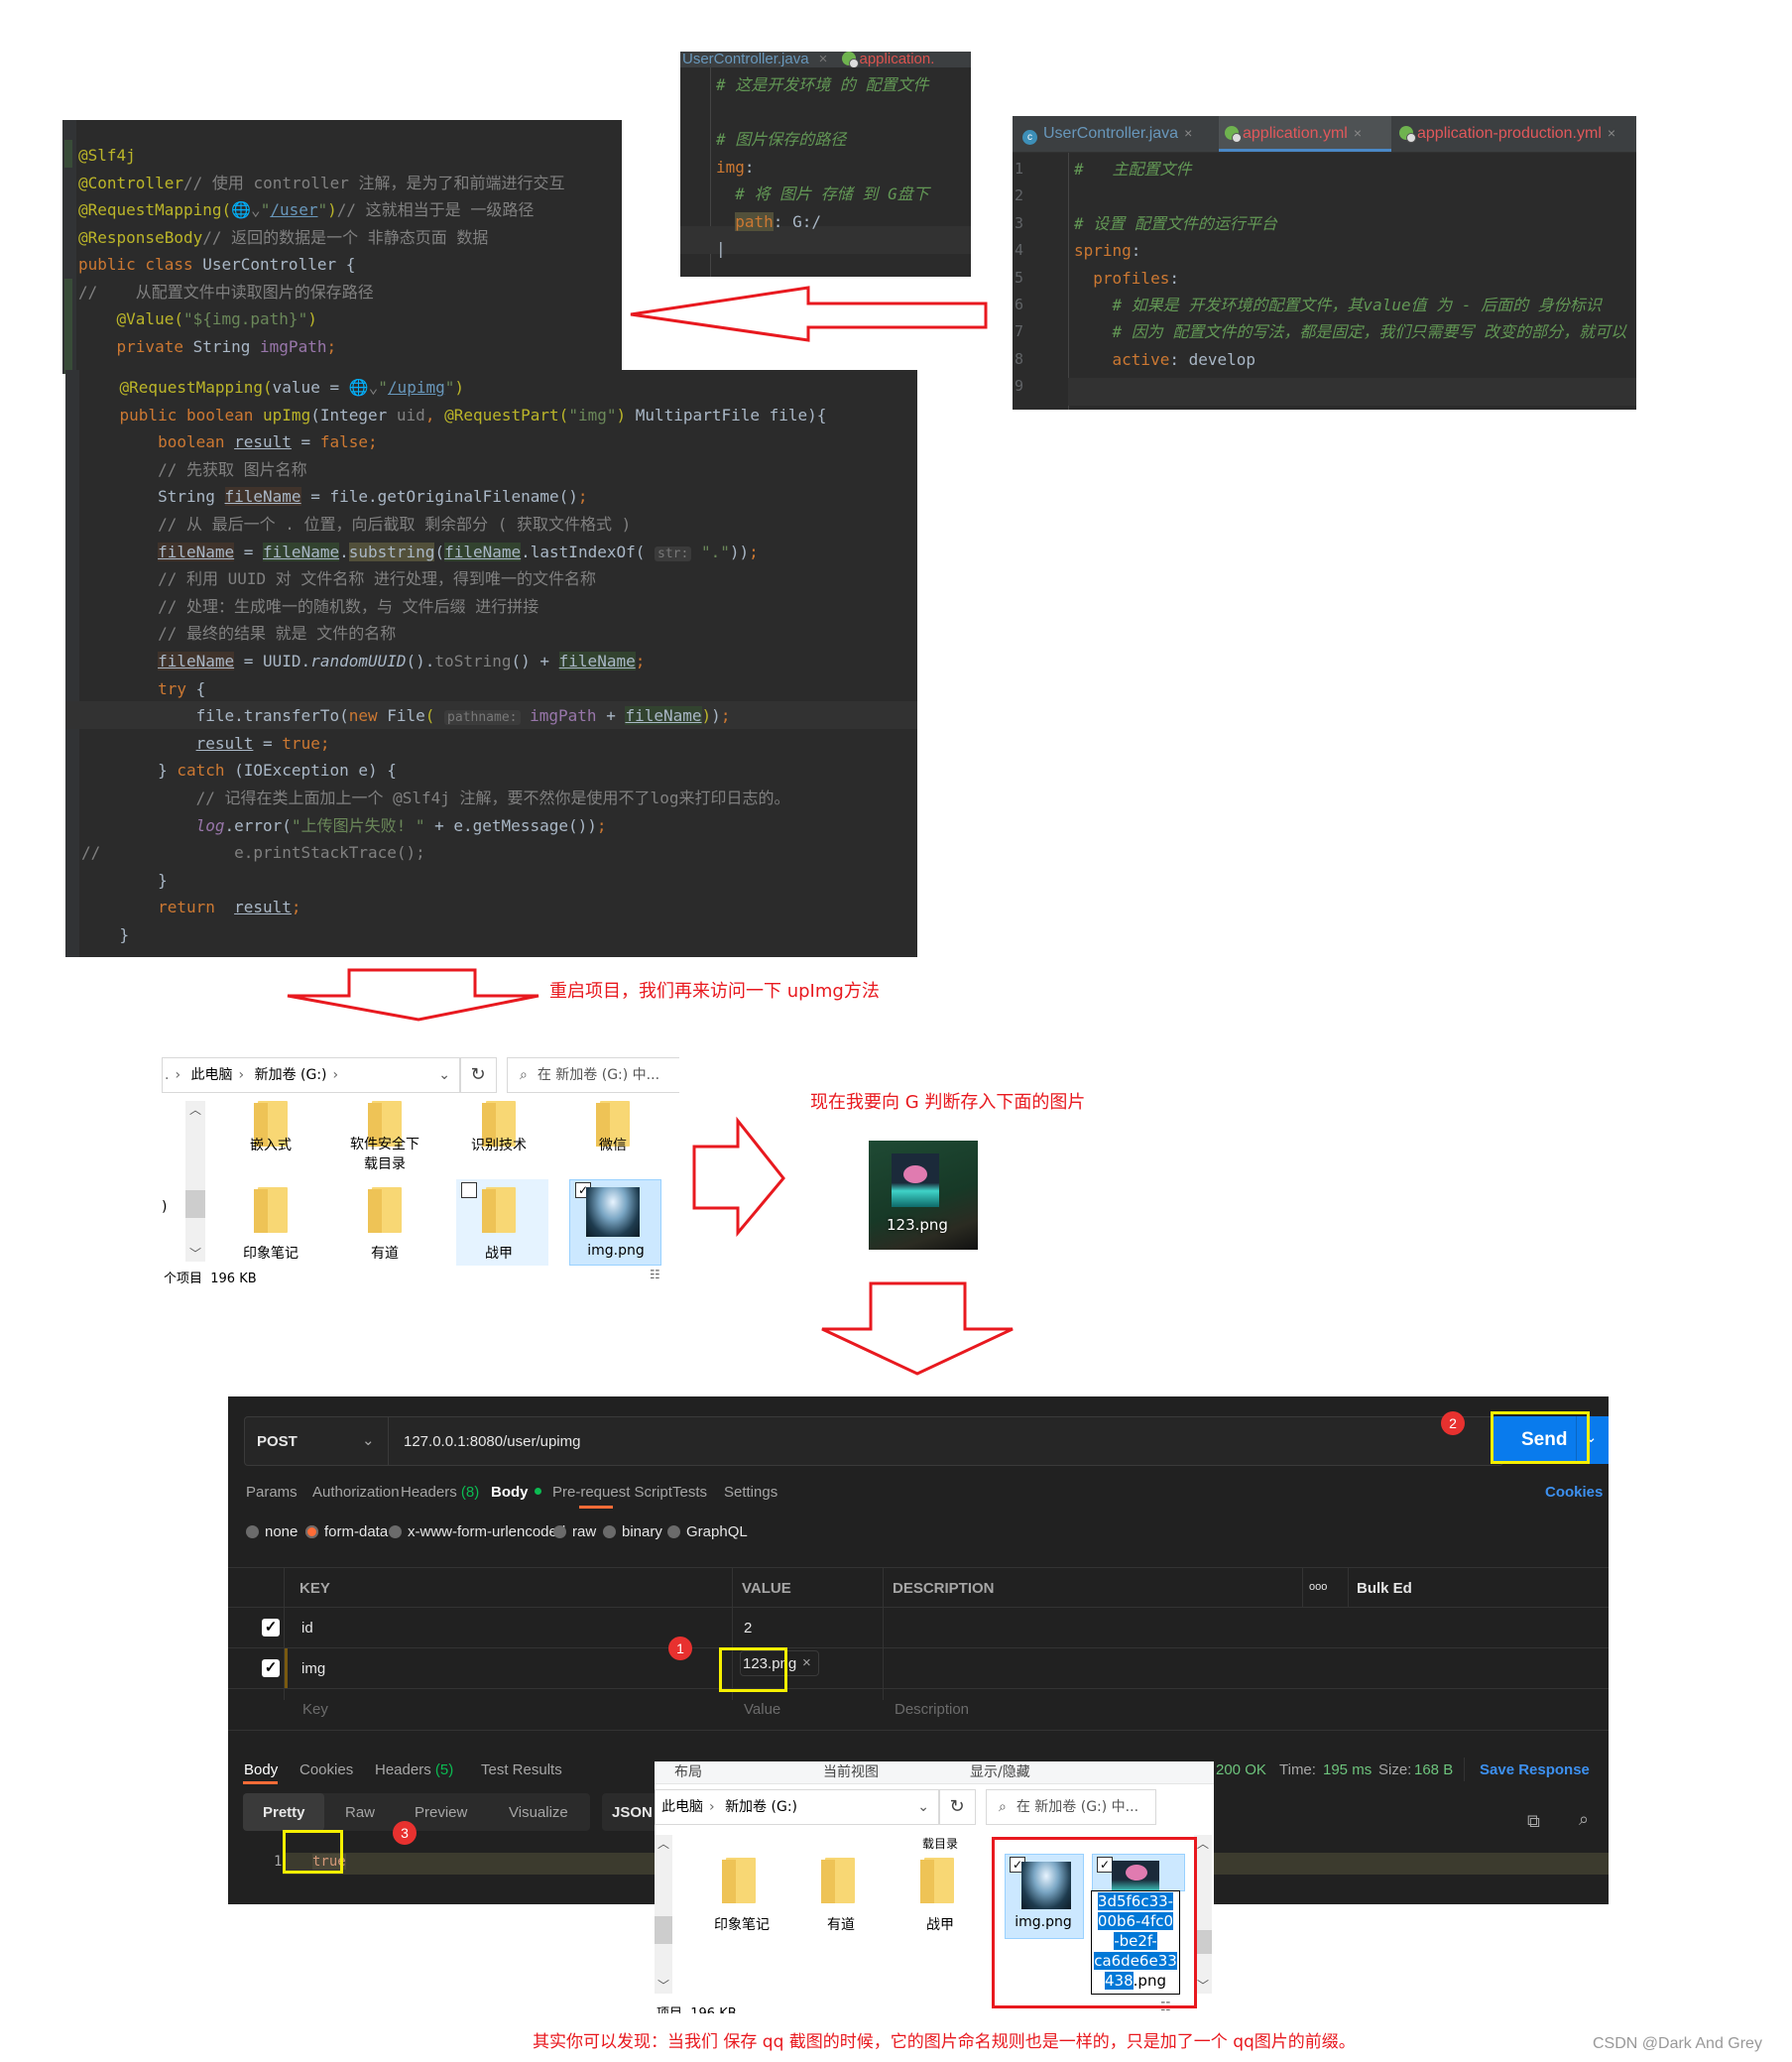 This screenshot has width=1792, height=2062. What do you see at coordinates (616, 1251) in the screenshot?
I see `file-item: img.png` at bounding box center [616, 1251].